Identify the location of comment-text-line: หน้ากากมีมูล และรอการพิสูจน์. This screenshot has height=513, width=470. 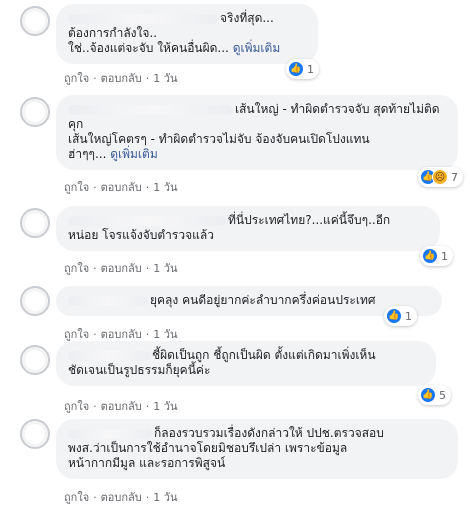
(147, 463).